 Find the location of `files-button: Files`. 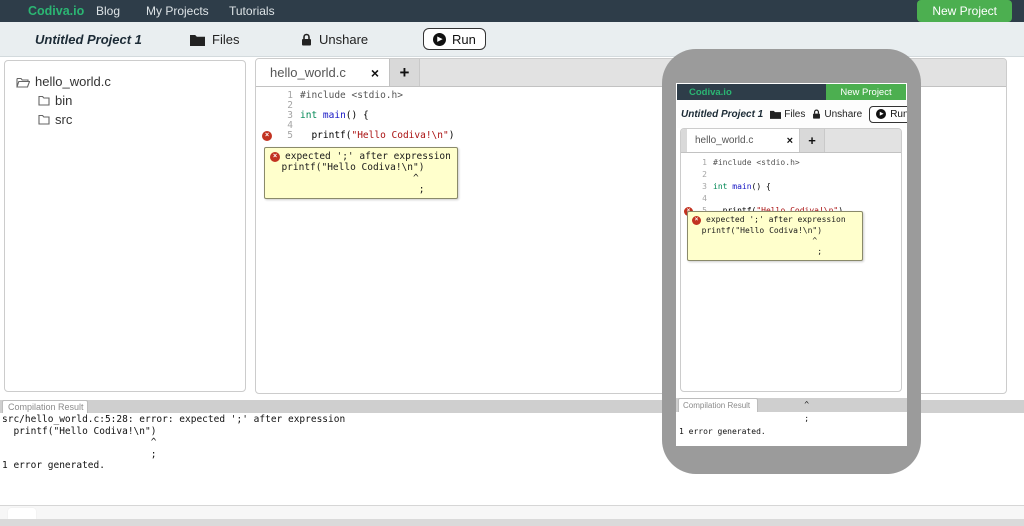

files-button: Files is located at coordinates (214, 39).